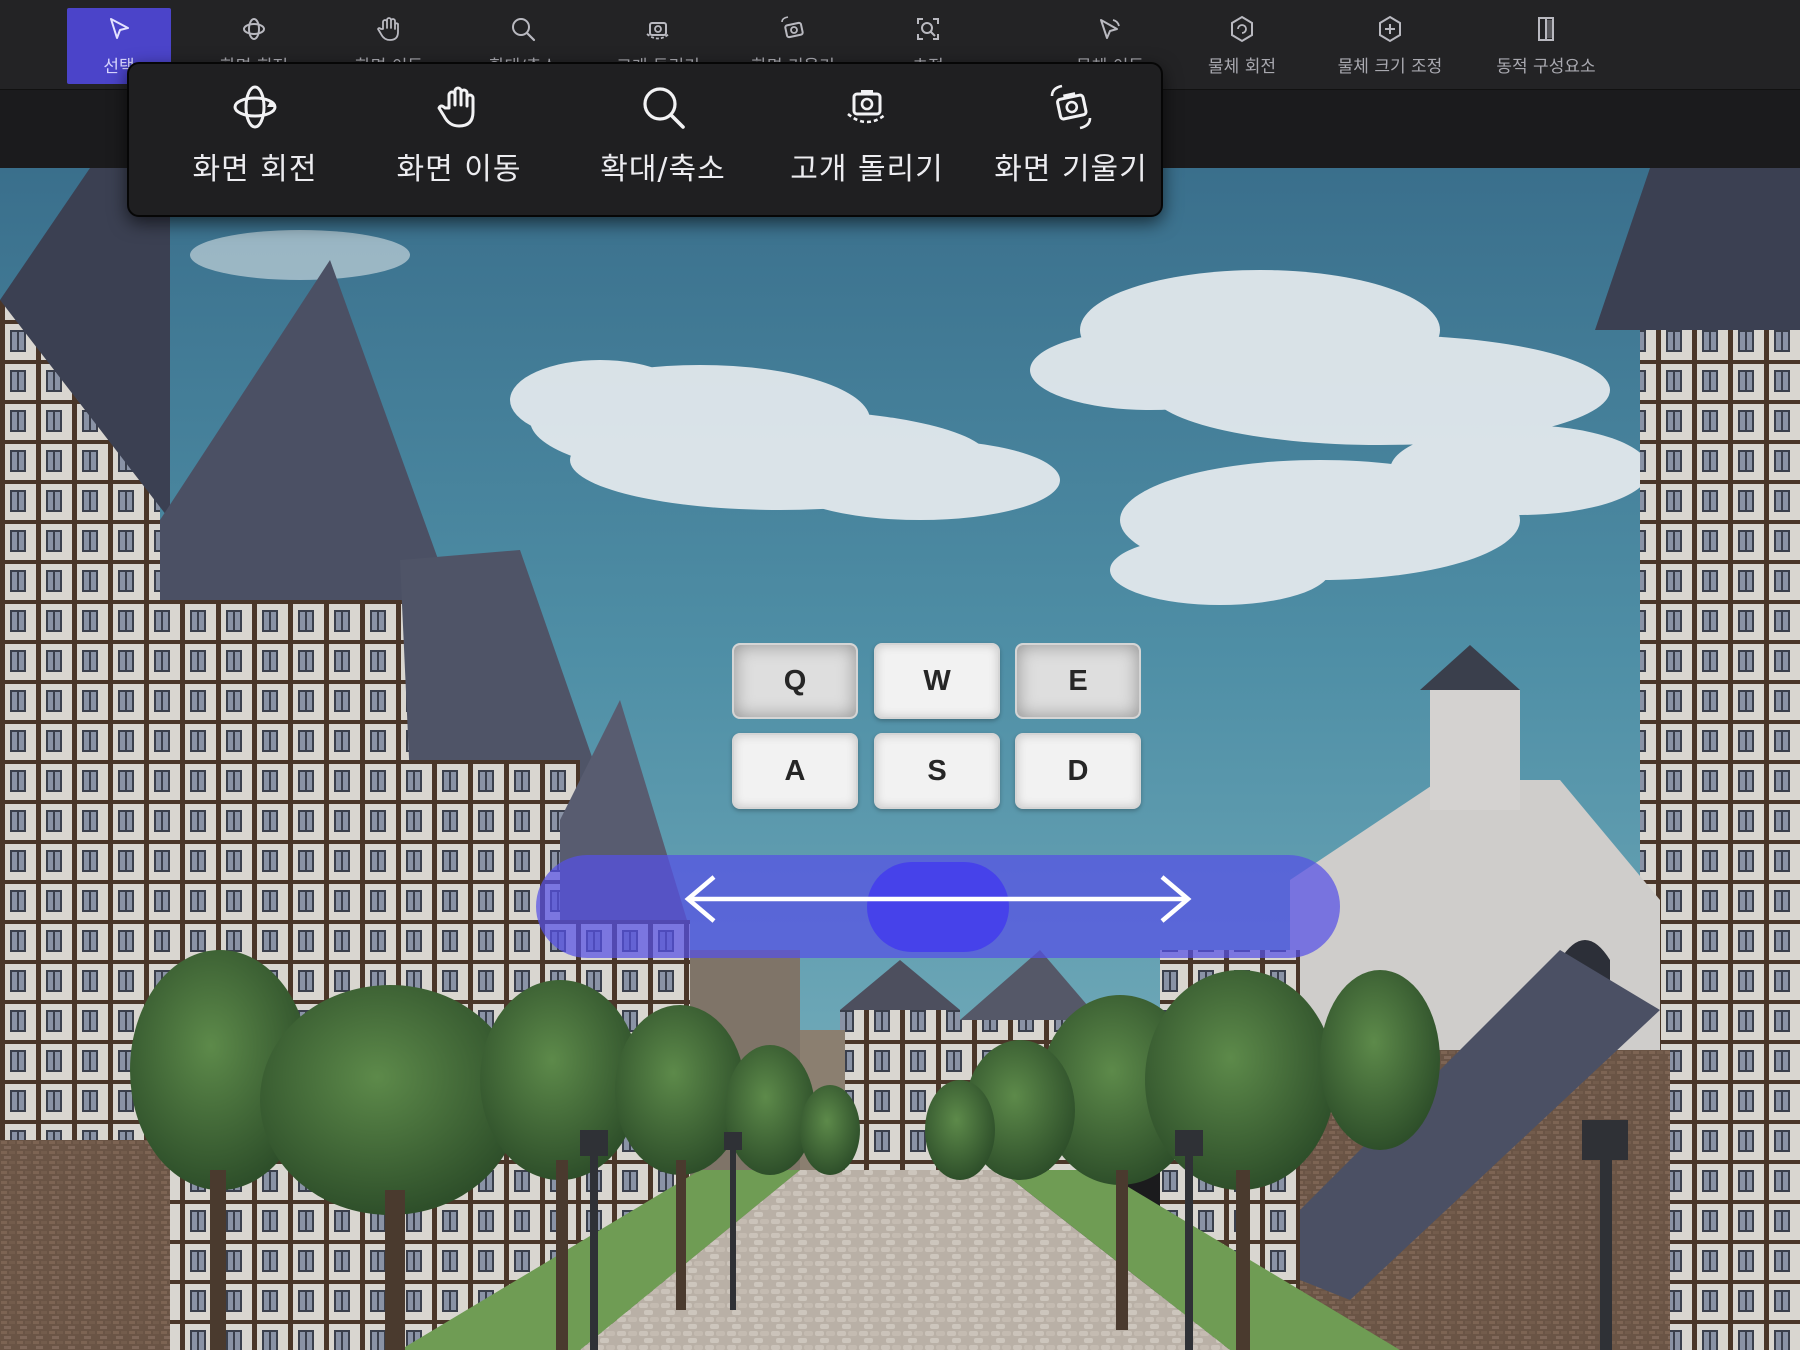  Describe the element at coordinates (1546, 29) in the screenshot. I see `door-icon` at that location.